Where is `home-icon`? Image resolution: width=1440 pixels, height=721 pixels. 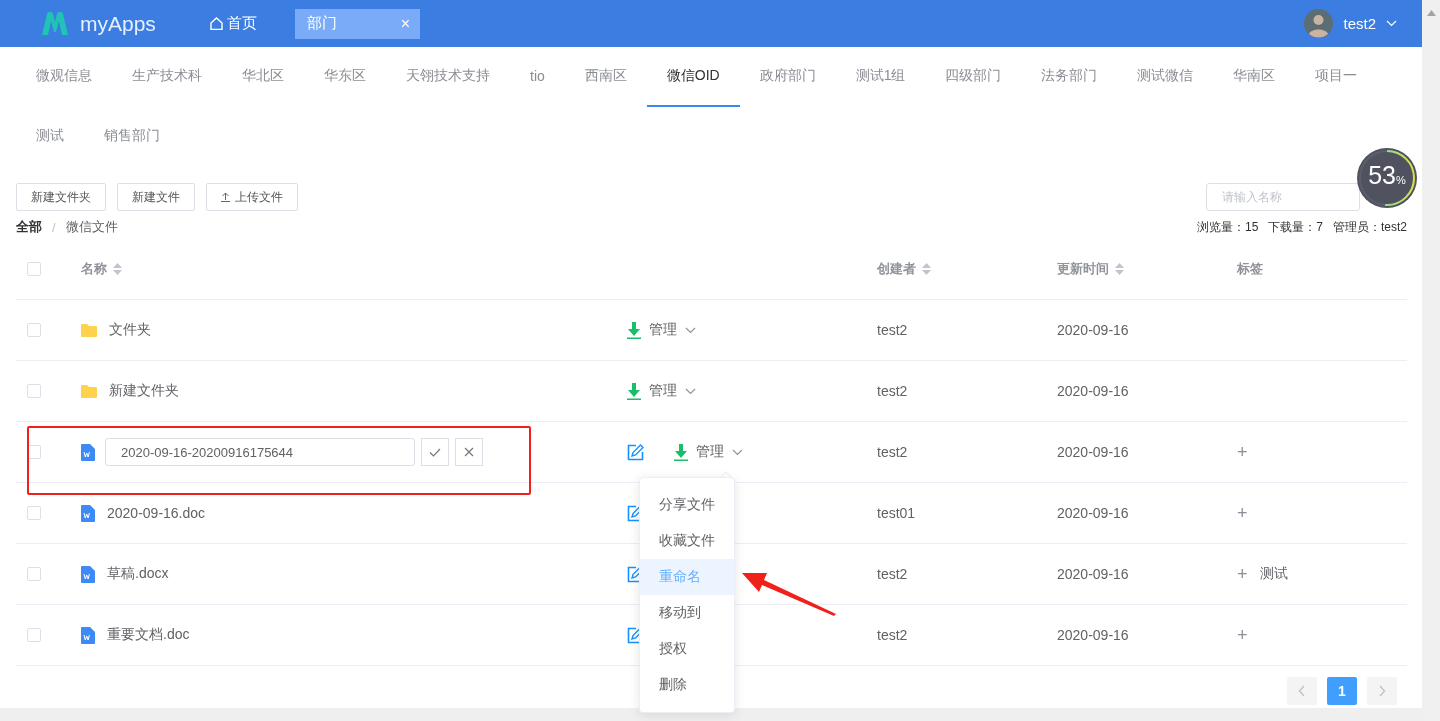
home-icon is located at coordinates (216, 23).